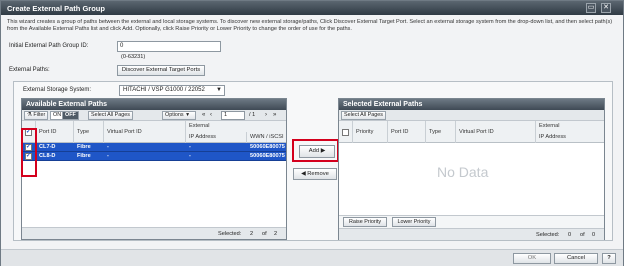 This screenshot has width=624, height=266. What do you see at coordinates (312, 257) in the screenshot?
I see `dialog-footer: OK Cancel ?` at bounding box center [312, 257].